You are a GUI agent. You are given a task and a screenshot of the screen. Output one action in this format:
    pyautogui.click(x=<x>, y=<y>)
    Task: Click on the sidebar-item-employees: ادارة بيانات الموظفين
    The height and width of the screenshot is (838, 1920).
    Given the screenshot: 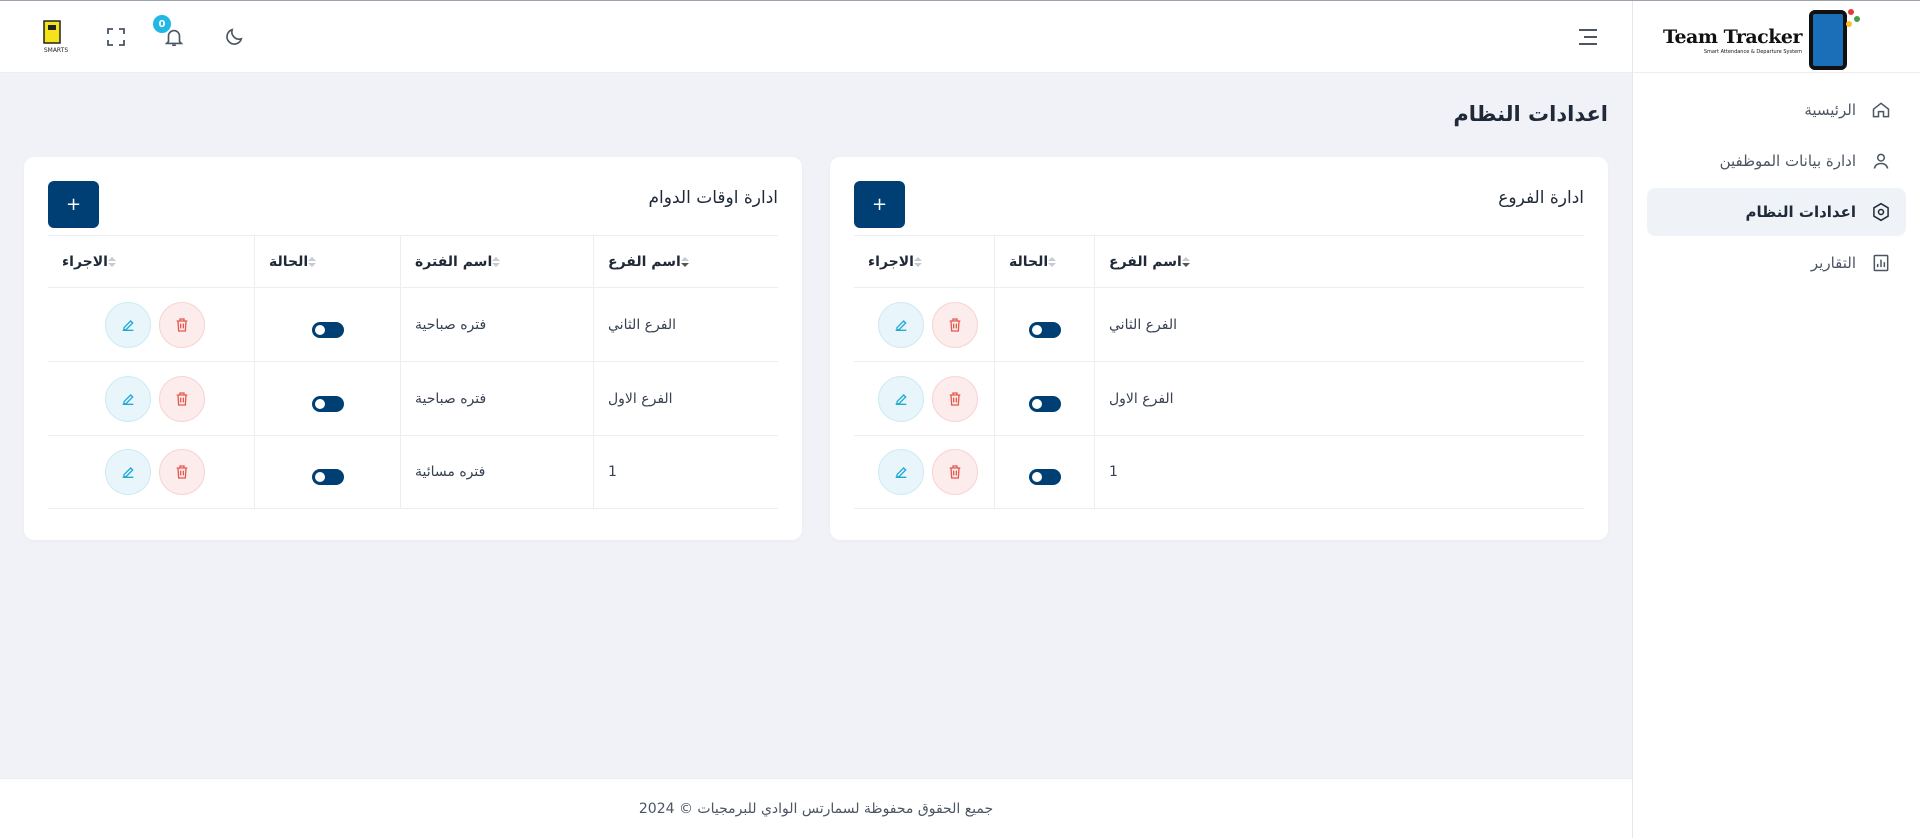 What is the action you would take?
    pyautogui.click(x=1776, y=161)
    